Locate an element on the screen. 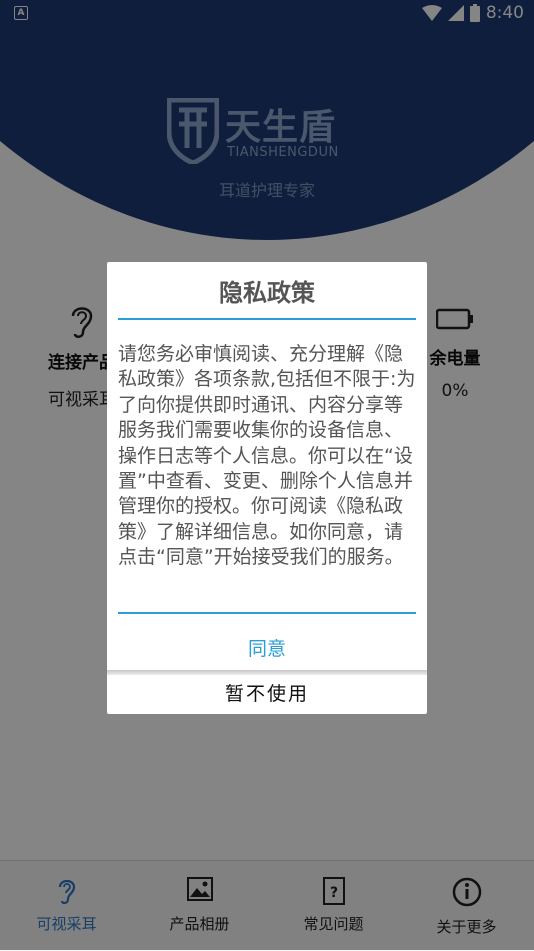 The height and width of the screenshot is (951, 534). decline-button: 暂不使用 is located at coordinates (267, 694).